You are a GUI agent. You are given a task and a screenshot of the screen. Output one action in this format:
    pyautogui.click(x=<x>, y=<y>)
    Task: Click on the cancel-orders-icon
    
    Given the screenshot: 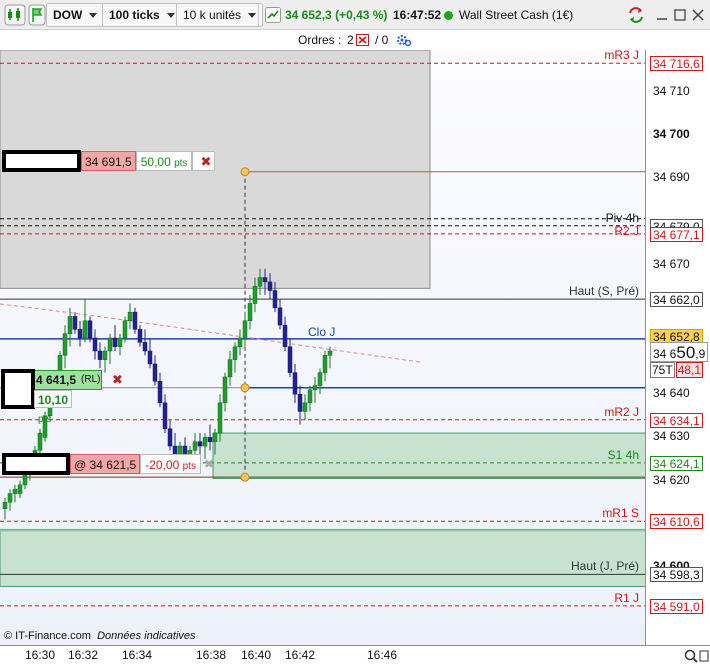 What is the action you would take?
    pyautogui.click(x=362, y=41)
    